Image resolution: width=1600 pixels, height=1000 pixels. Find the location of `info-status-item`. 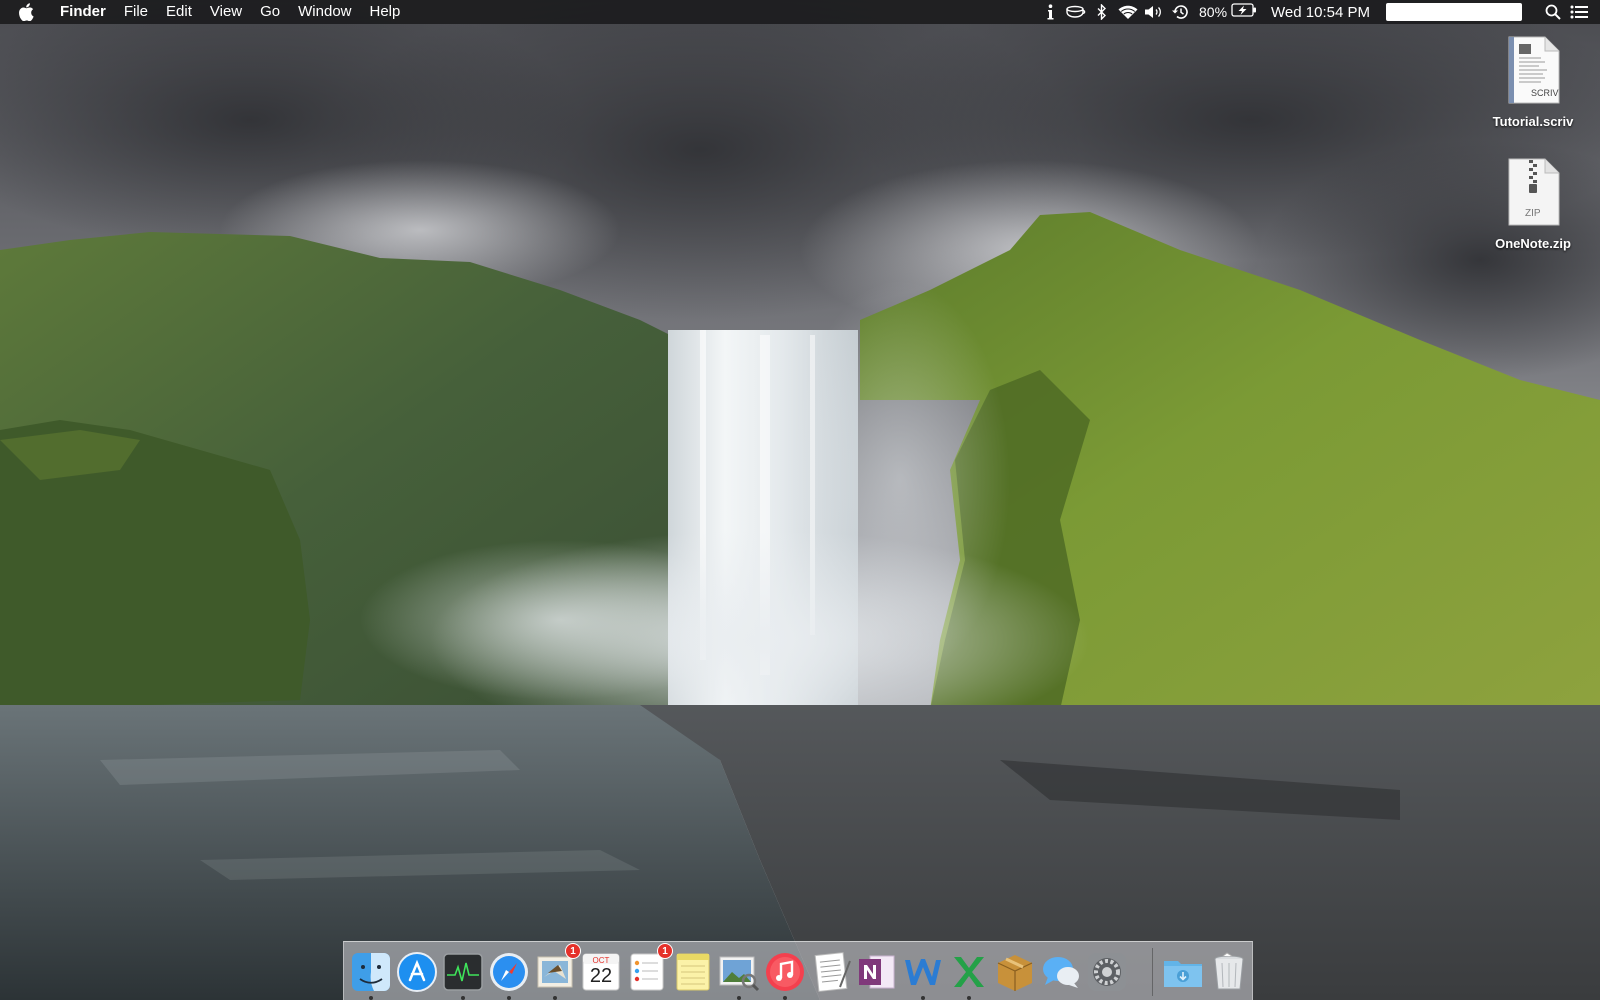

info-status-item is located at coordinates (1050, 12).